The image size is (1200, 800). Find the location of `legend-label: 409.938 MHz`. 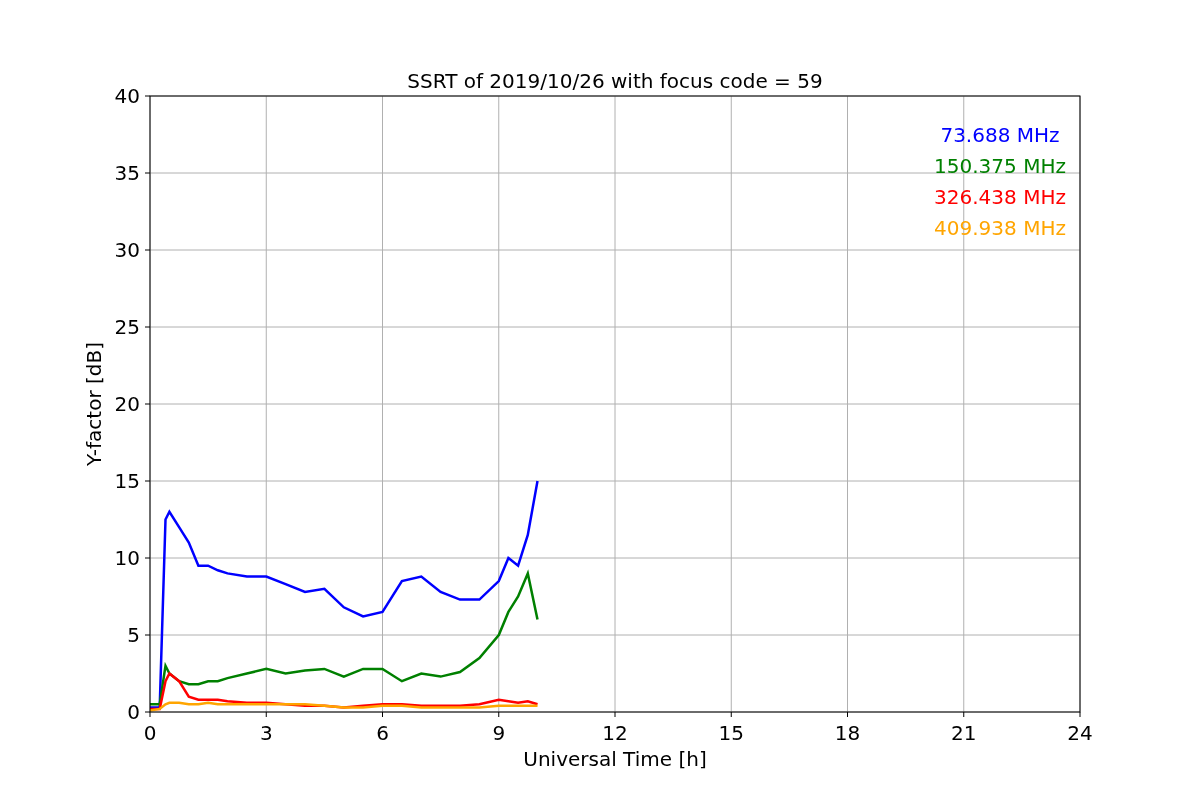

legend-label: 409.938 MHz is located at coordinates (1000, 228).